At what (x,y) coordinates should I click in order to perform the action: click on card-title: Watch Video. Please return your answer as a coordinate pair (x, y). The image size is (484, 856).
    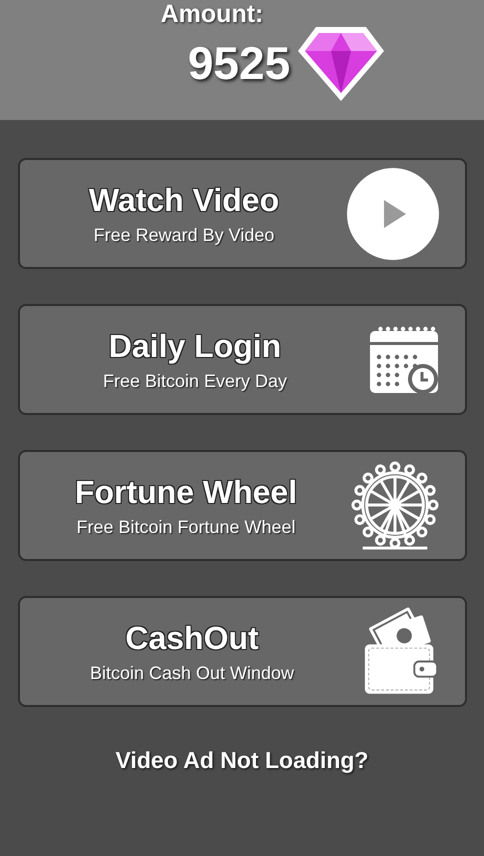
    Looking at the image, I should click on (184, 200).